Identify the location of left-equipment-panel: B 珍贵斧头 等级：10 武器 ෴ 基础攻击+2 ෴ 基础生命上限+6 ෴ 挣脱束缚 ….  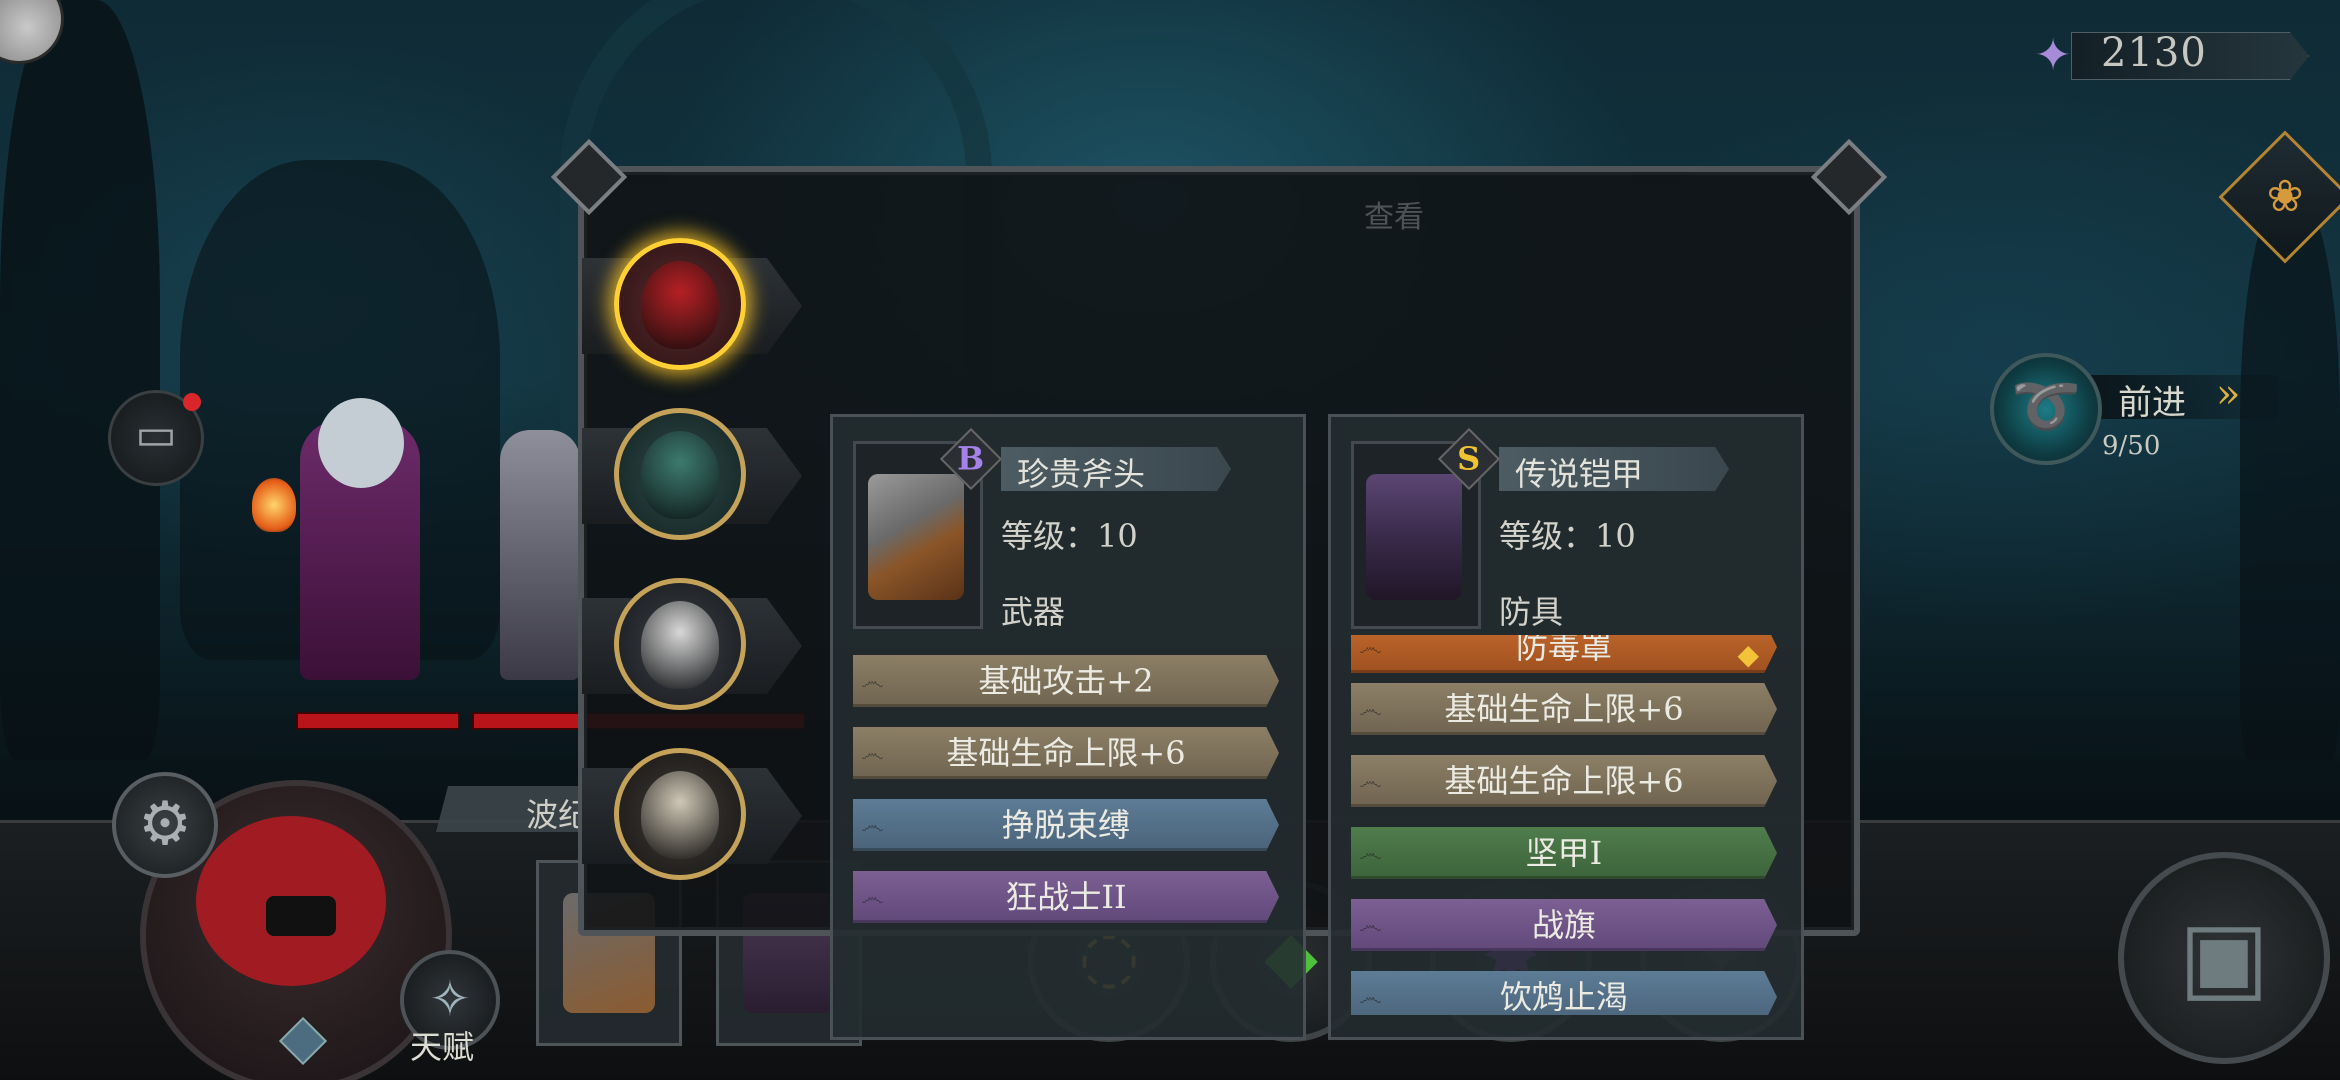
(1068, 727).